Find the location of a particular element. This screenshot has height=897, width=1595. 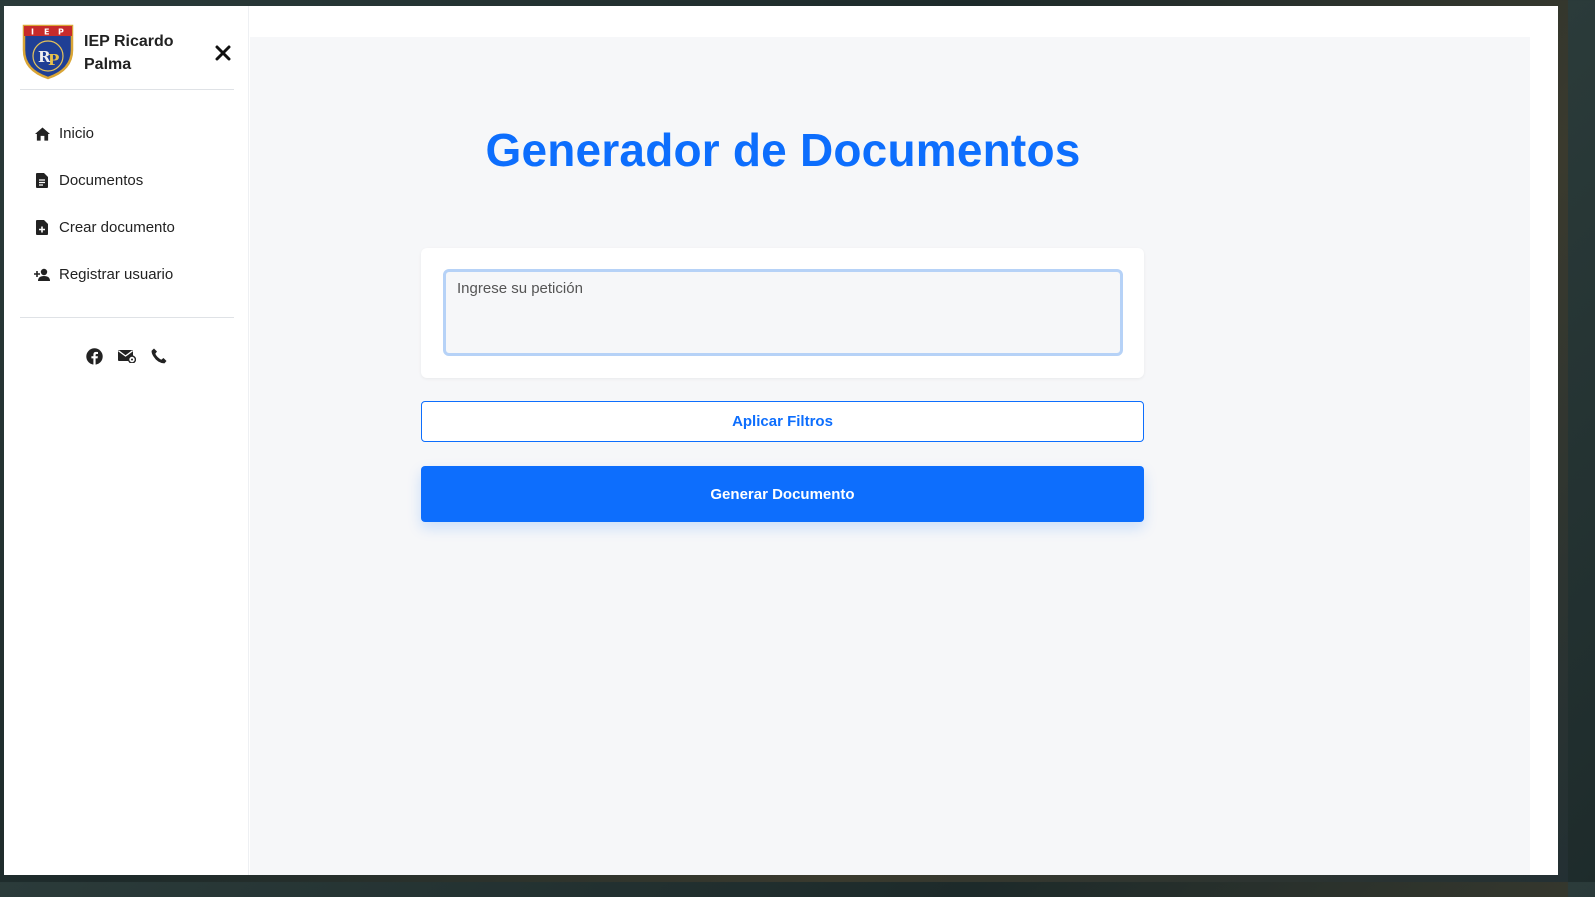

sidebar-divider is located at coordinates (127, 317).